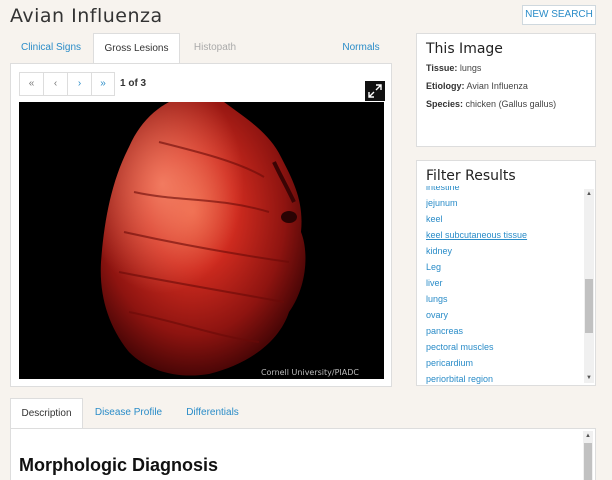 Image resolution: width=612 pixels, height=480 pixels. What do you see at coordinates (31, 84) in the screenshot?
I see `first-page-button: «` at bounding box center [31, 84].